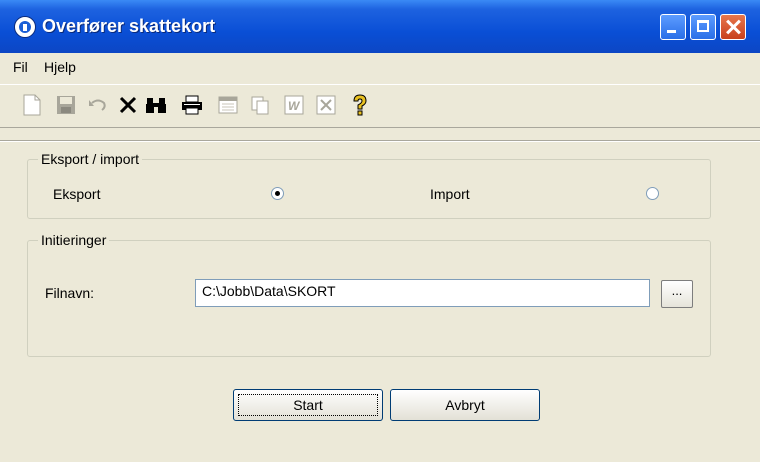 This screenshot has width=760, height=462. What do you see at coordinates (380, 68) in the screenshot?
I see `menu-bar: Fil Hjelp` at bounding box center [380, 68].